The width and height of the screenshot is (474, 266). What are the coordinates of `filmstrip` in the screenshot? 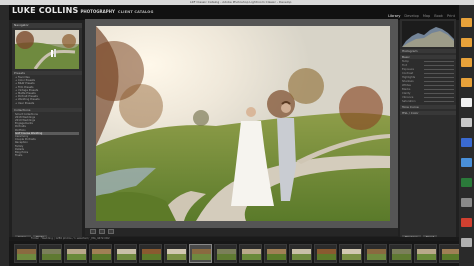 It's located at (234, 253).